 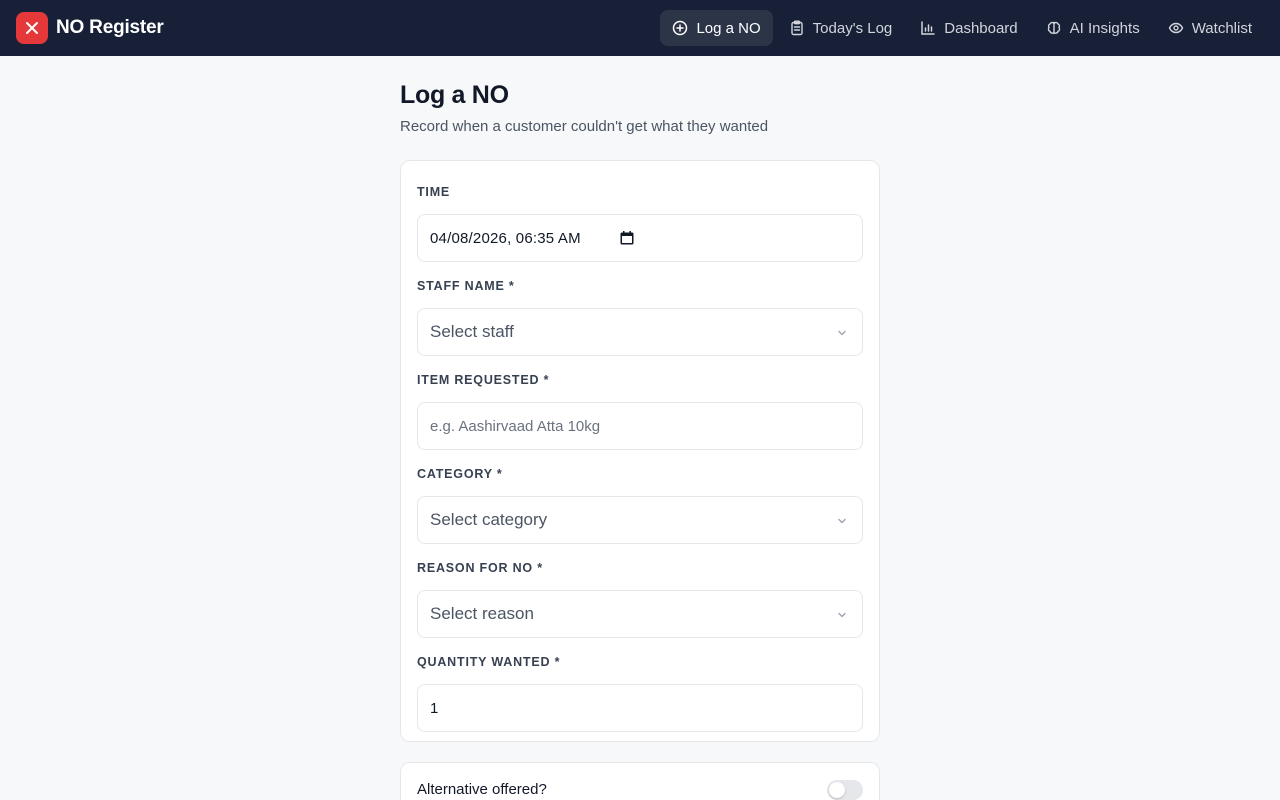 What do you see at coordinates (110, 27) in the screenshot?
I see `app-title: NO Register` at bounding box center [110, 27].